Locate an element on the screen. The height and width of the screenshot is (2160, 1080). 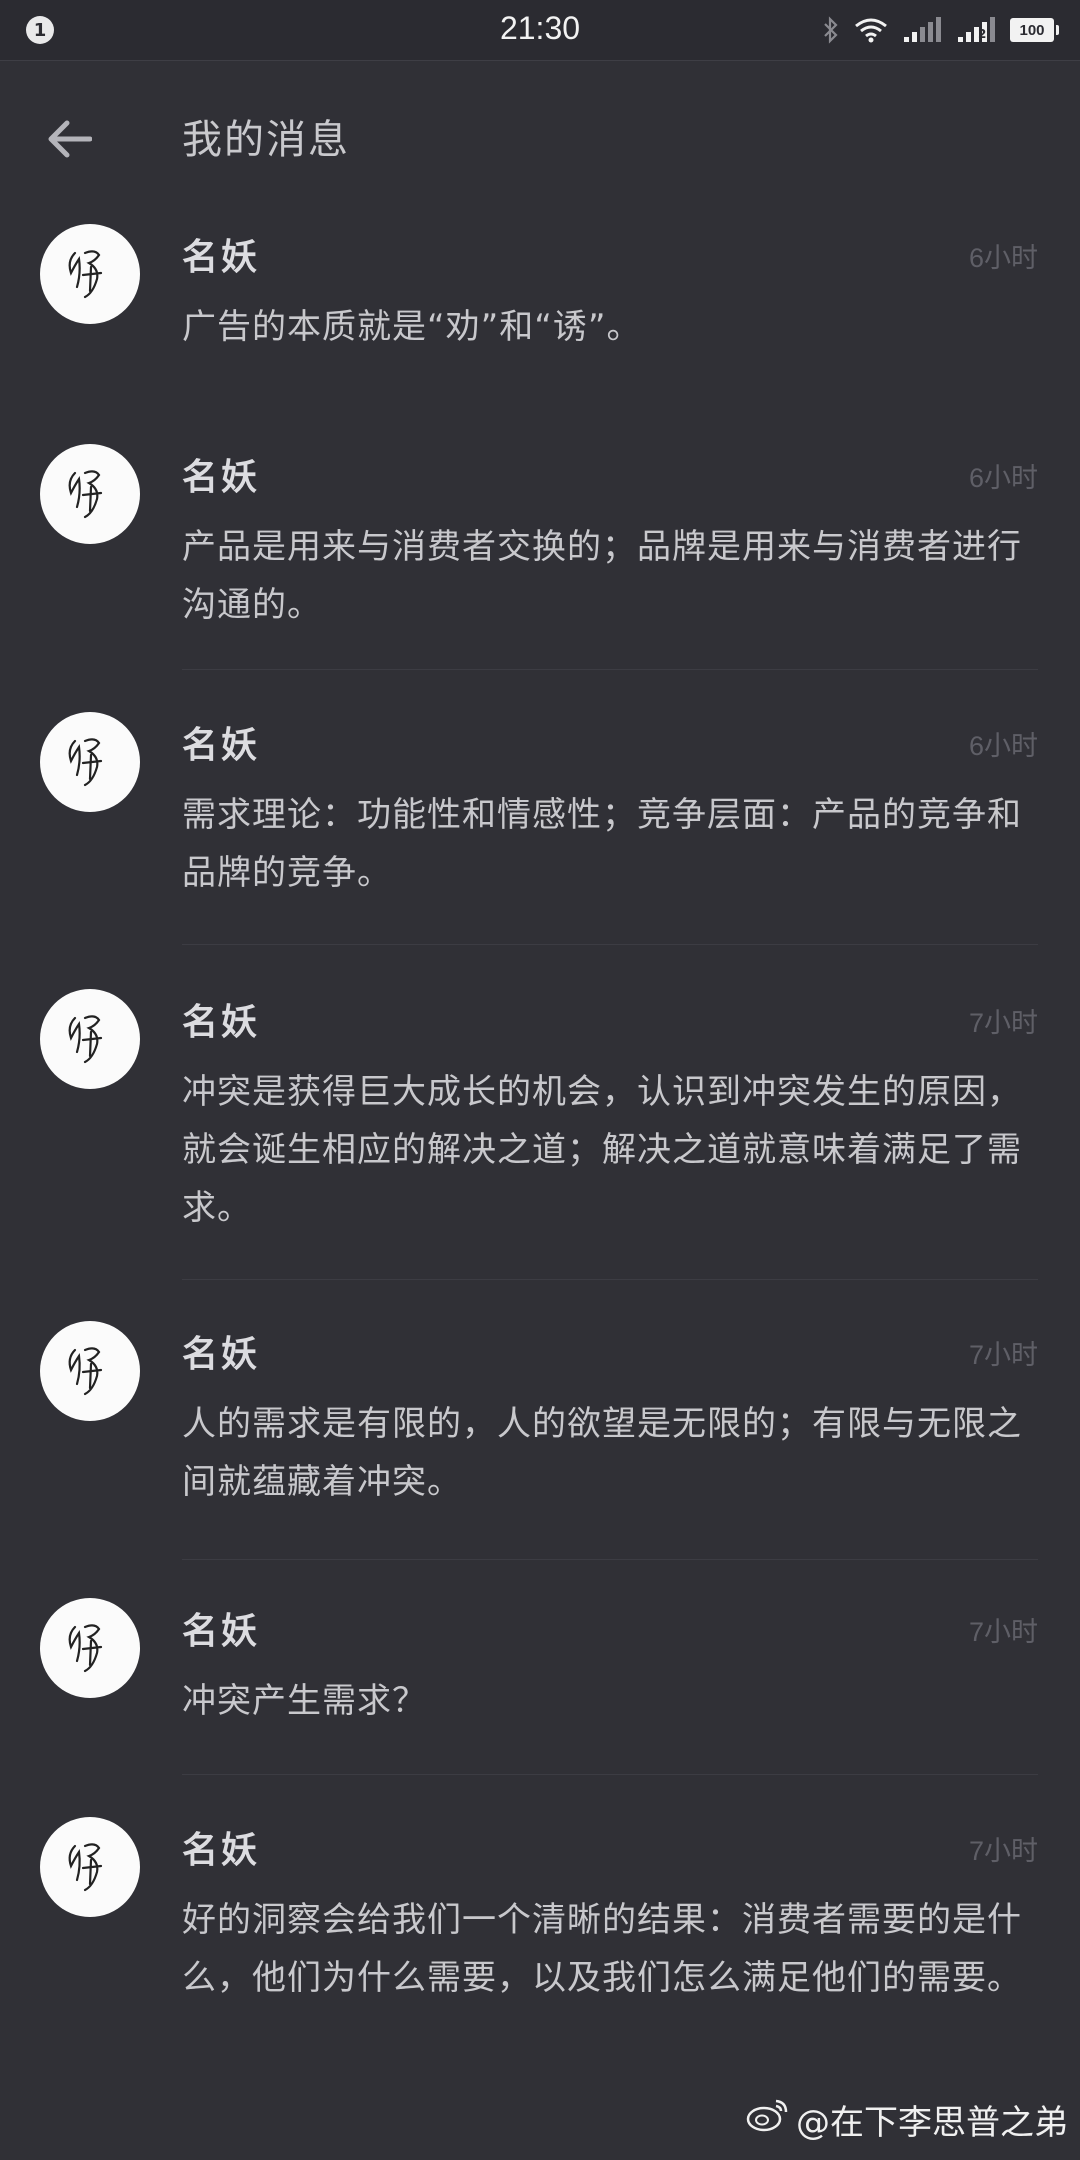
signal-icon-sim2: 2 is located at coordinates (976, 30).